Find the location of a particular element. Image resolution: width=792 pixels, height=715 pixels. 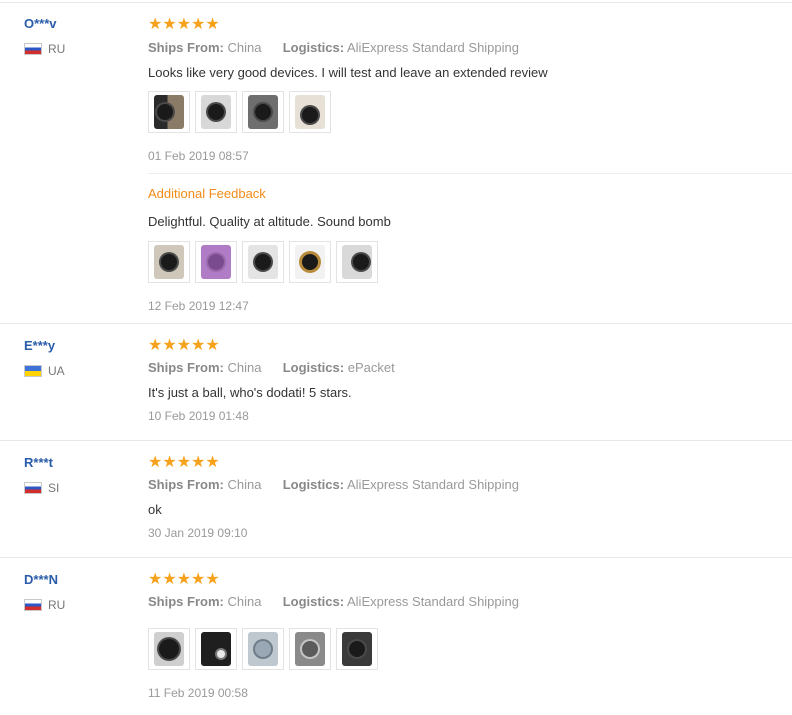

shipping-info: Ships From: China Logistics: ePacket is located at coordinates (470, 368).